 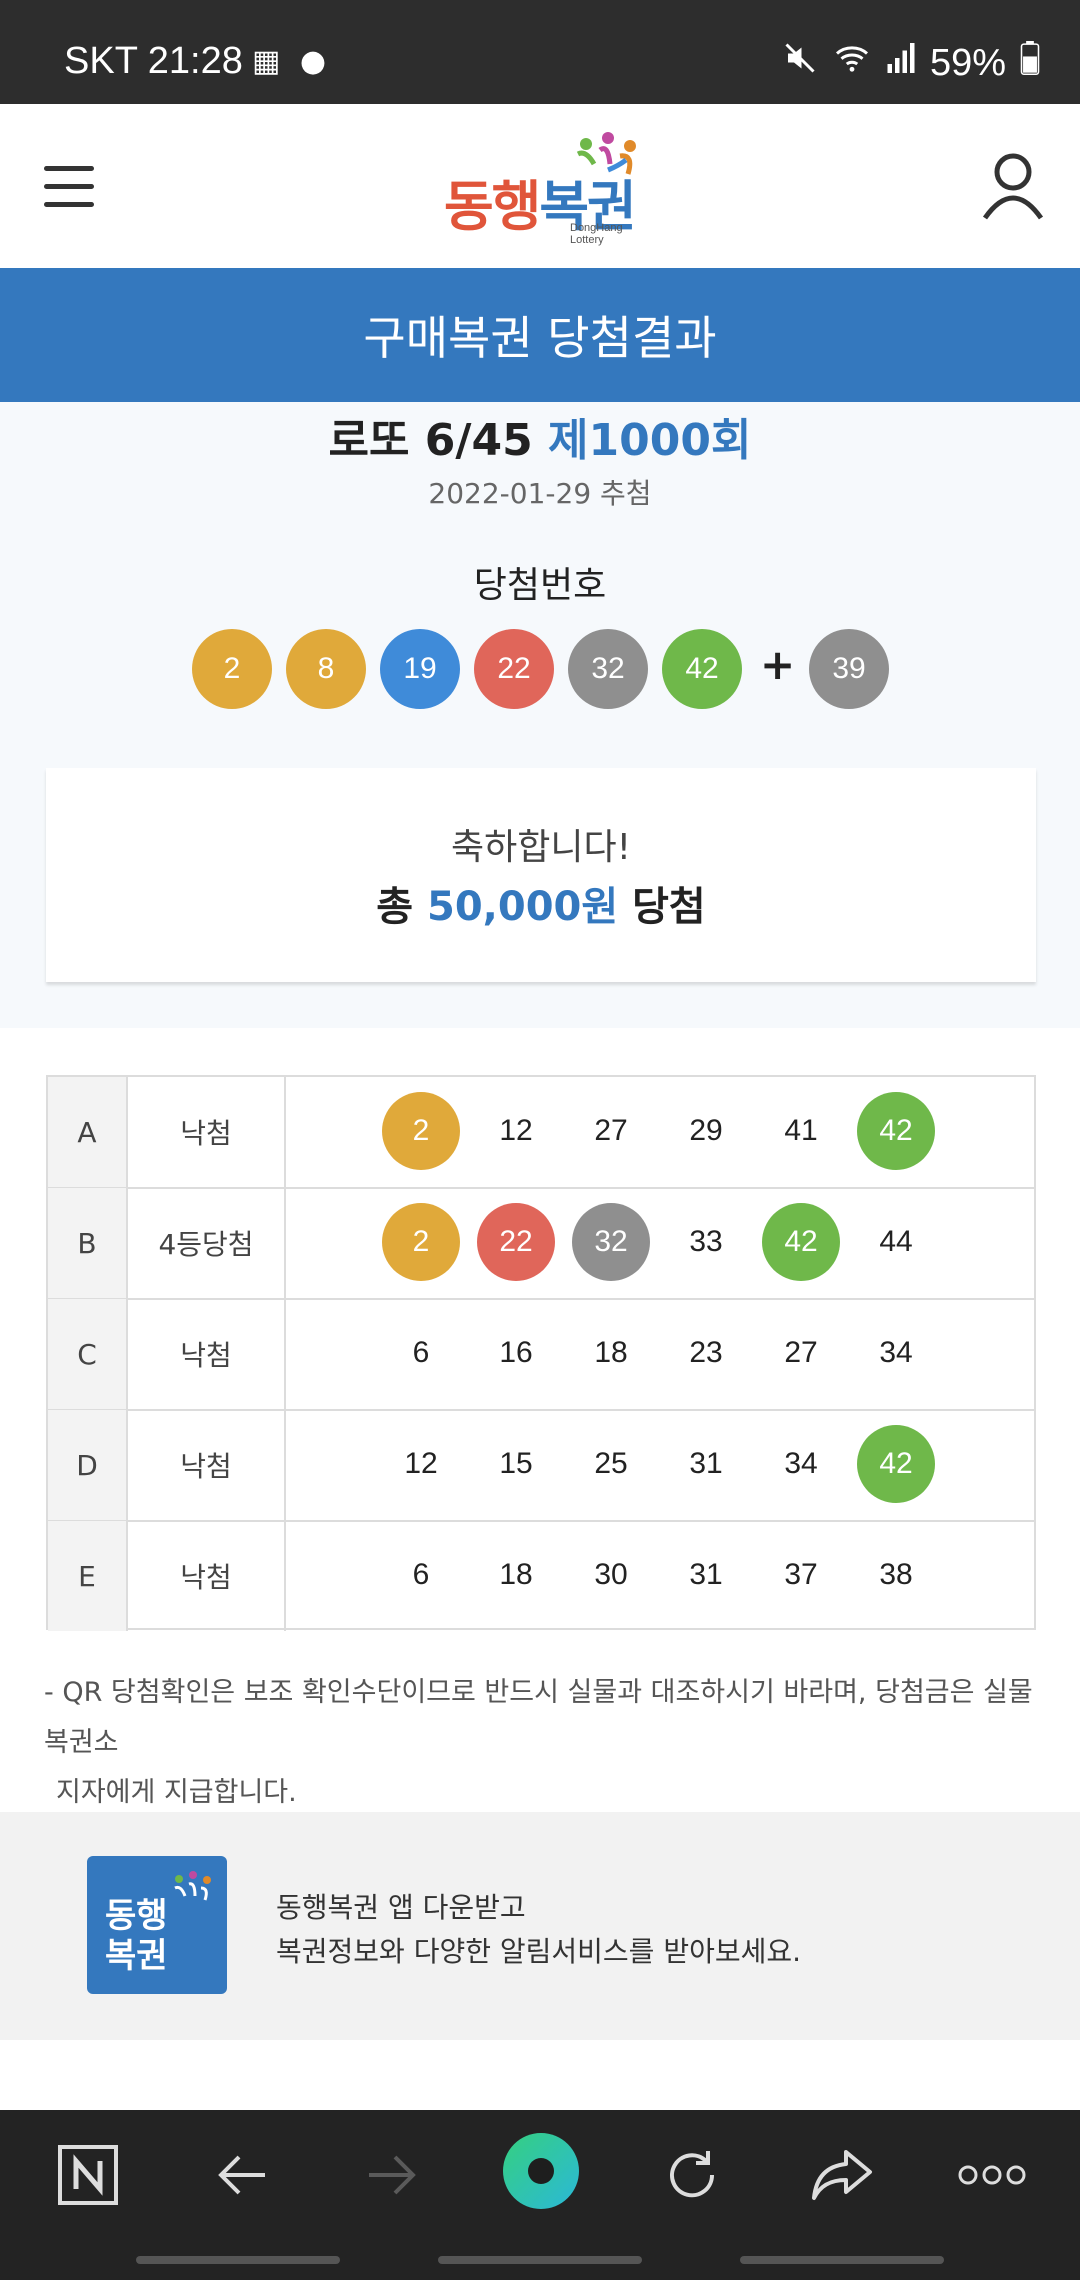 I want to click on banner-text: 복권정보와 다양한 알림서비스를 받아보세요., so click(x=539, y=1951).